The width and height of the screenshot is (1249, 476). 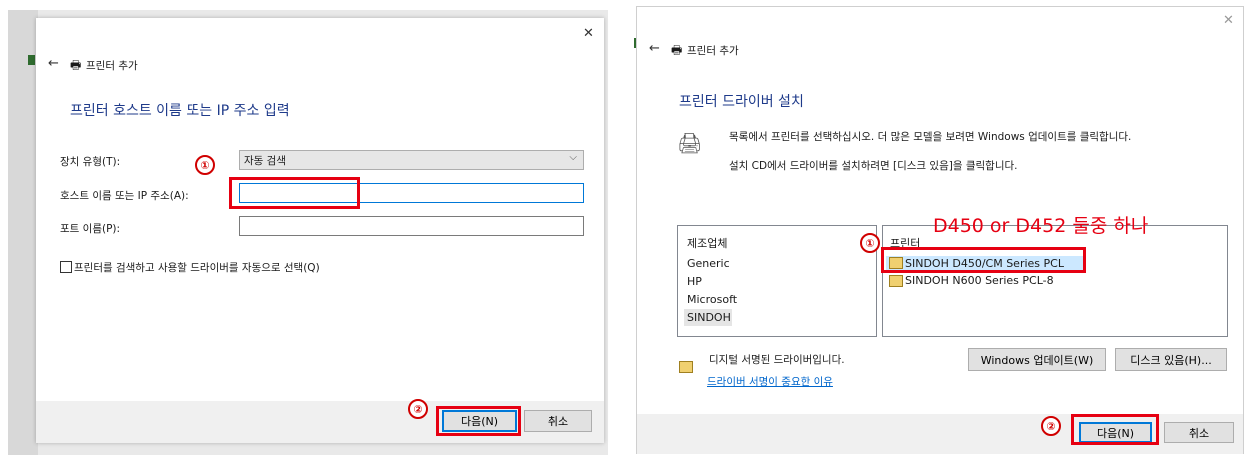 What do you see at coordinates (66, 267) in the screenshot?
I see `auto-select-checkbox` at bounding box center [66, 267].